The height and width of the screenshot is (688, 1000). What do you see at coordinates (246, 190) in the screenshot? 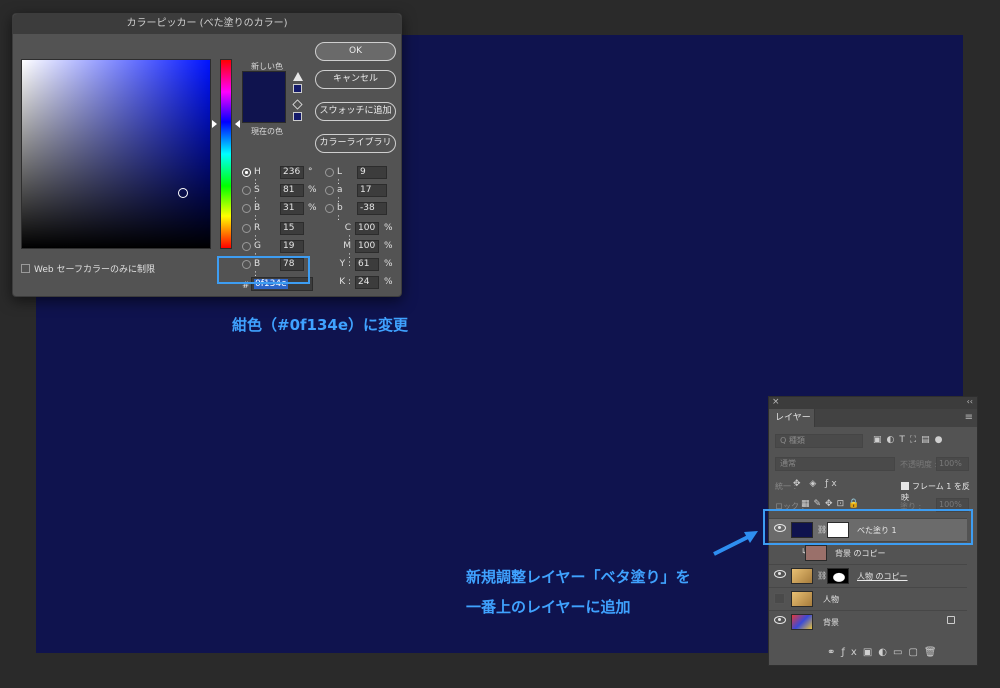
I see `radio-s` at bounding box center [246, 190].